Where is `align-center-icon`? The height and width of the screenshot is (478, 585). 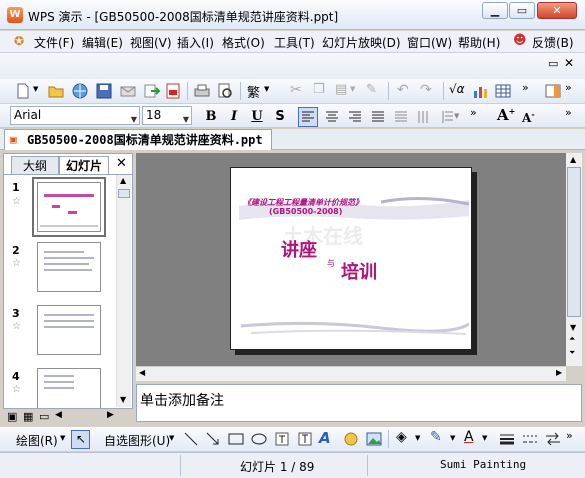
align-center-icon is located at coordinates (332, 117).